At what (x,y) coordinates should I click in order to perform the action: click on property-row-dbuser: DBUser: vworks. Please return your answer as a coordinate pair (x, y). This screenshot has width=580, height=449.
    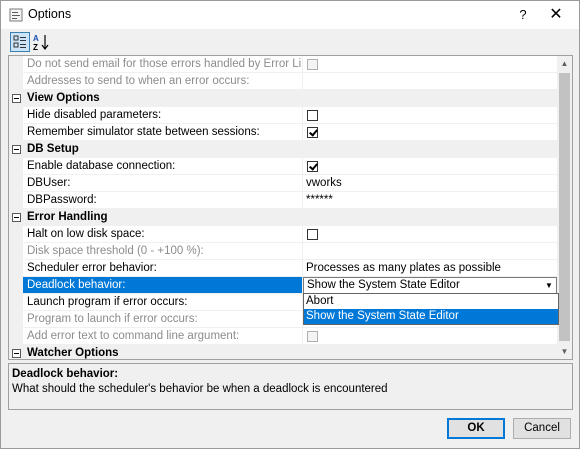
    Looking at the image, I should click on (283, 183).